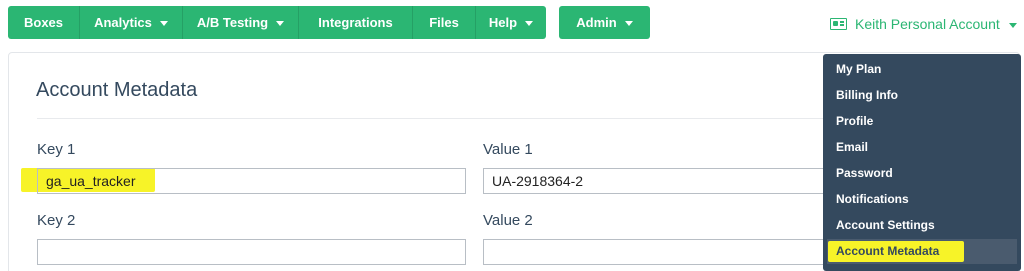  What do you see at coordinates (852, 147) in the screenshot?
I see `menu-item-email: Email` at bounding box center [852, 147].